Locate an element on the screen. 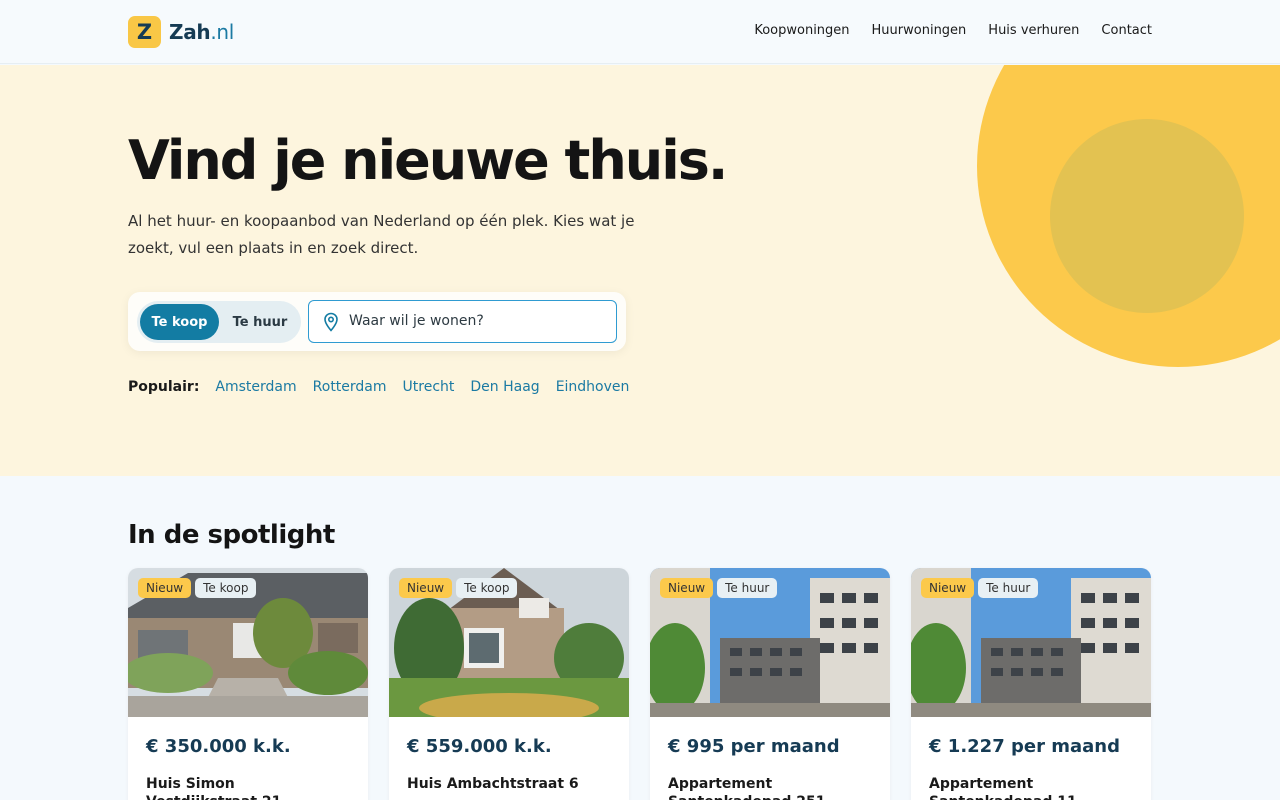 The height and width of the screenshot is (800, 1280). listing-price: € 995 per maand is located at coordinates (754, 746).